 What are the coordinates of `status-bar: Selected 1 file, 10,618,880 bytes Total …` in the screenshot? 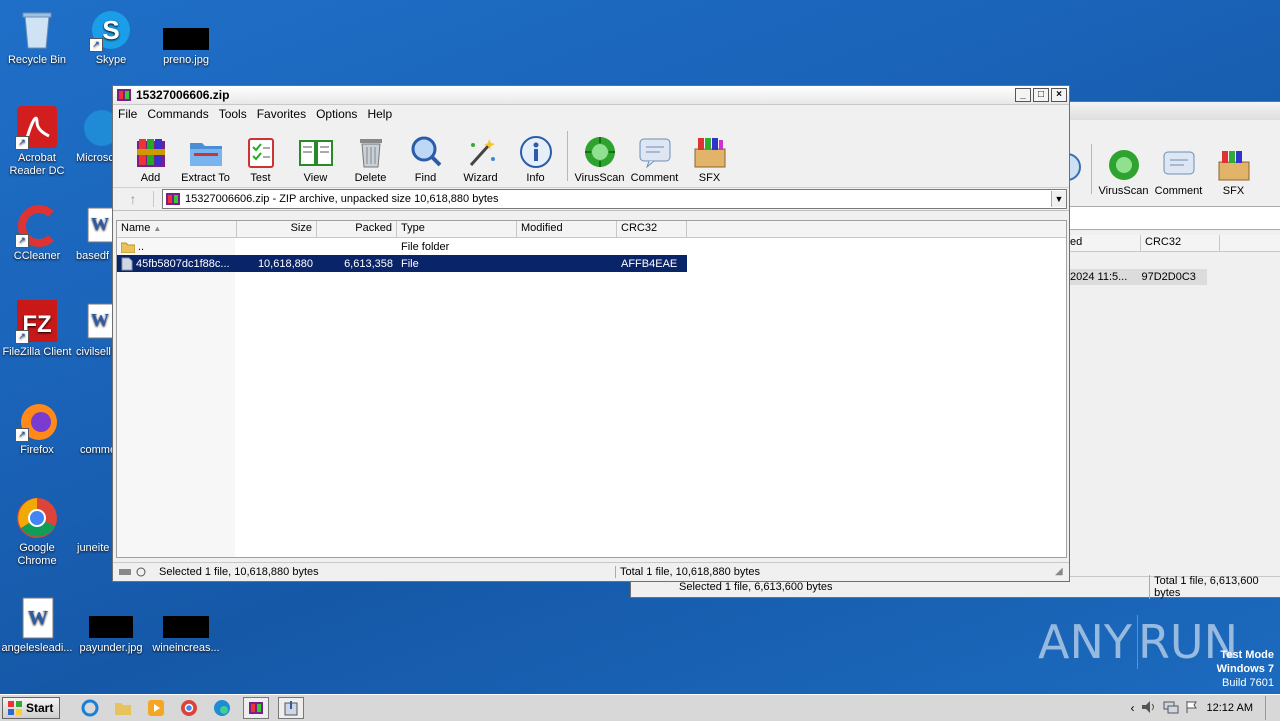 It's located at (591, 571).